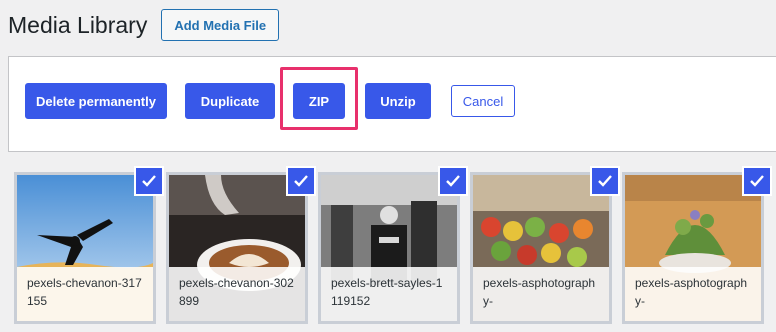 The width and height of the screenshot is (776, 332). I want to click on media-item-label: pexels-chevanon-317155, so click(85, 294).